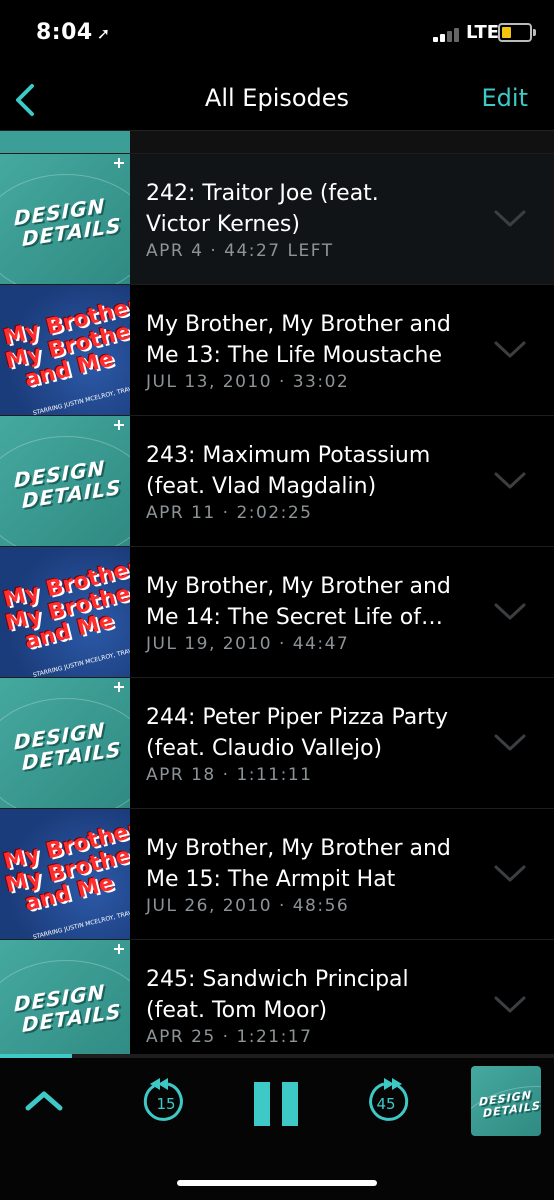  Describe the element at coordinates (103, 33) in the screenshot. I see `location-arrow-icon: ➚` at that location.